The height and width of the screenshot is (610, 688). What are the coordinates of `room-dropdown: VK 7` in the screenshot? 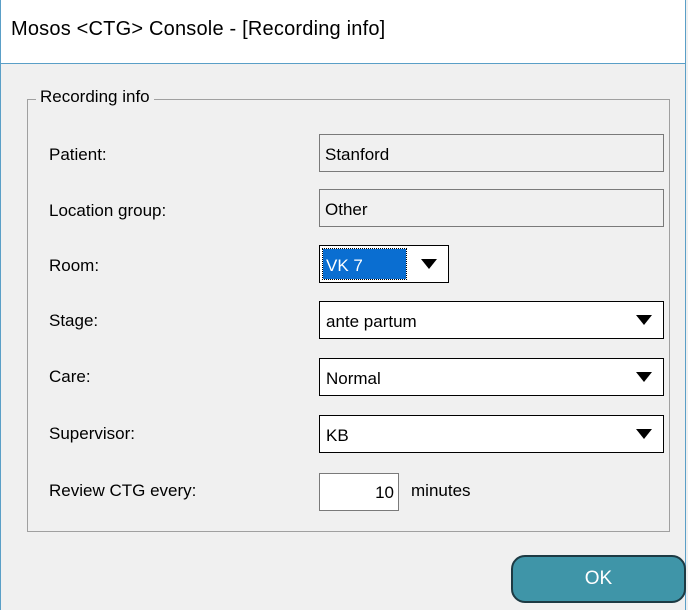 It's located at (384, 264).